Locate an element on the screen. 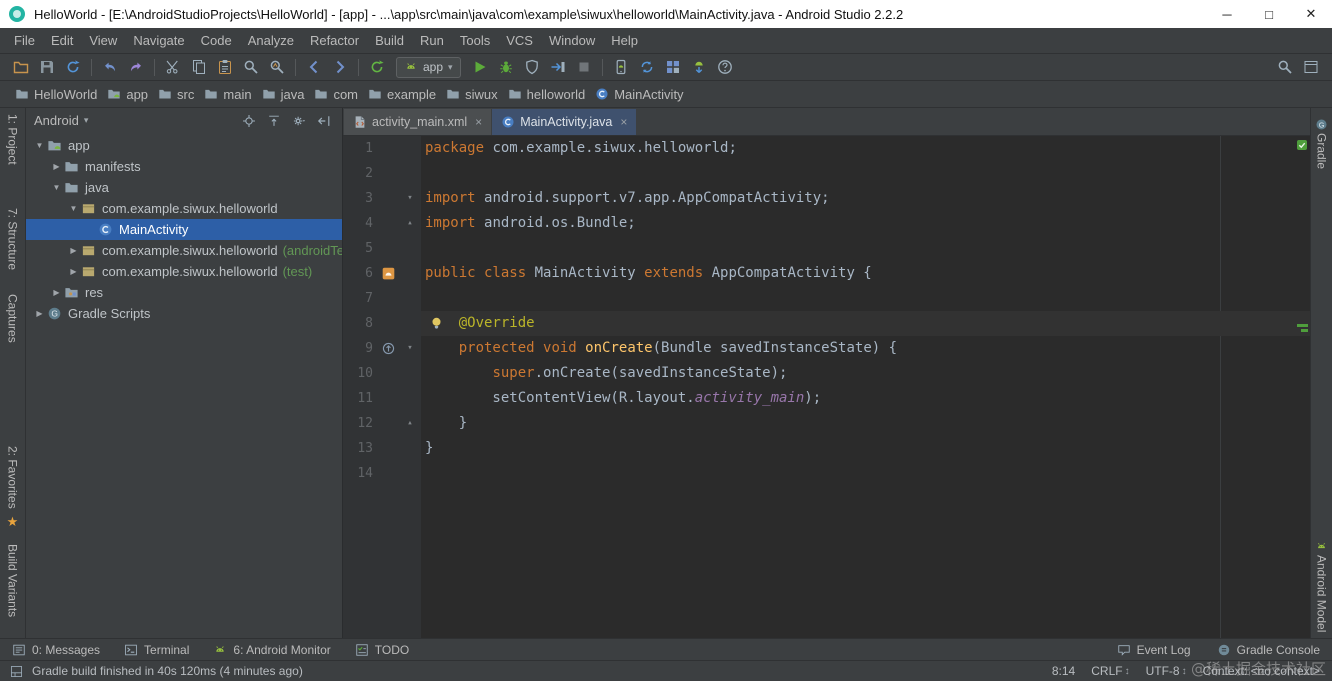  cut-button is located at coordinates (173, 67).